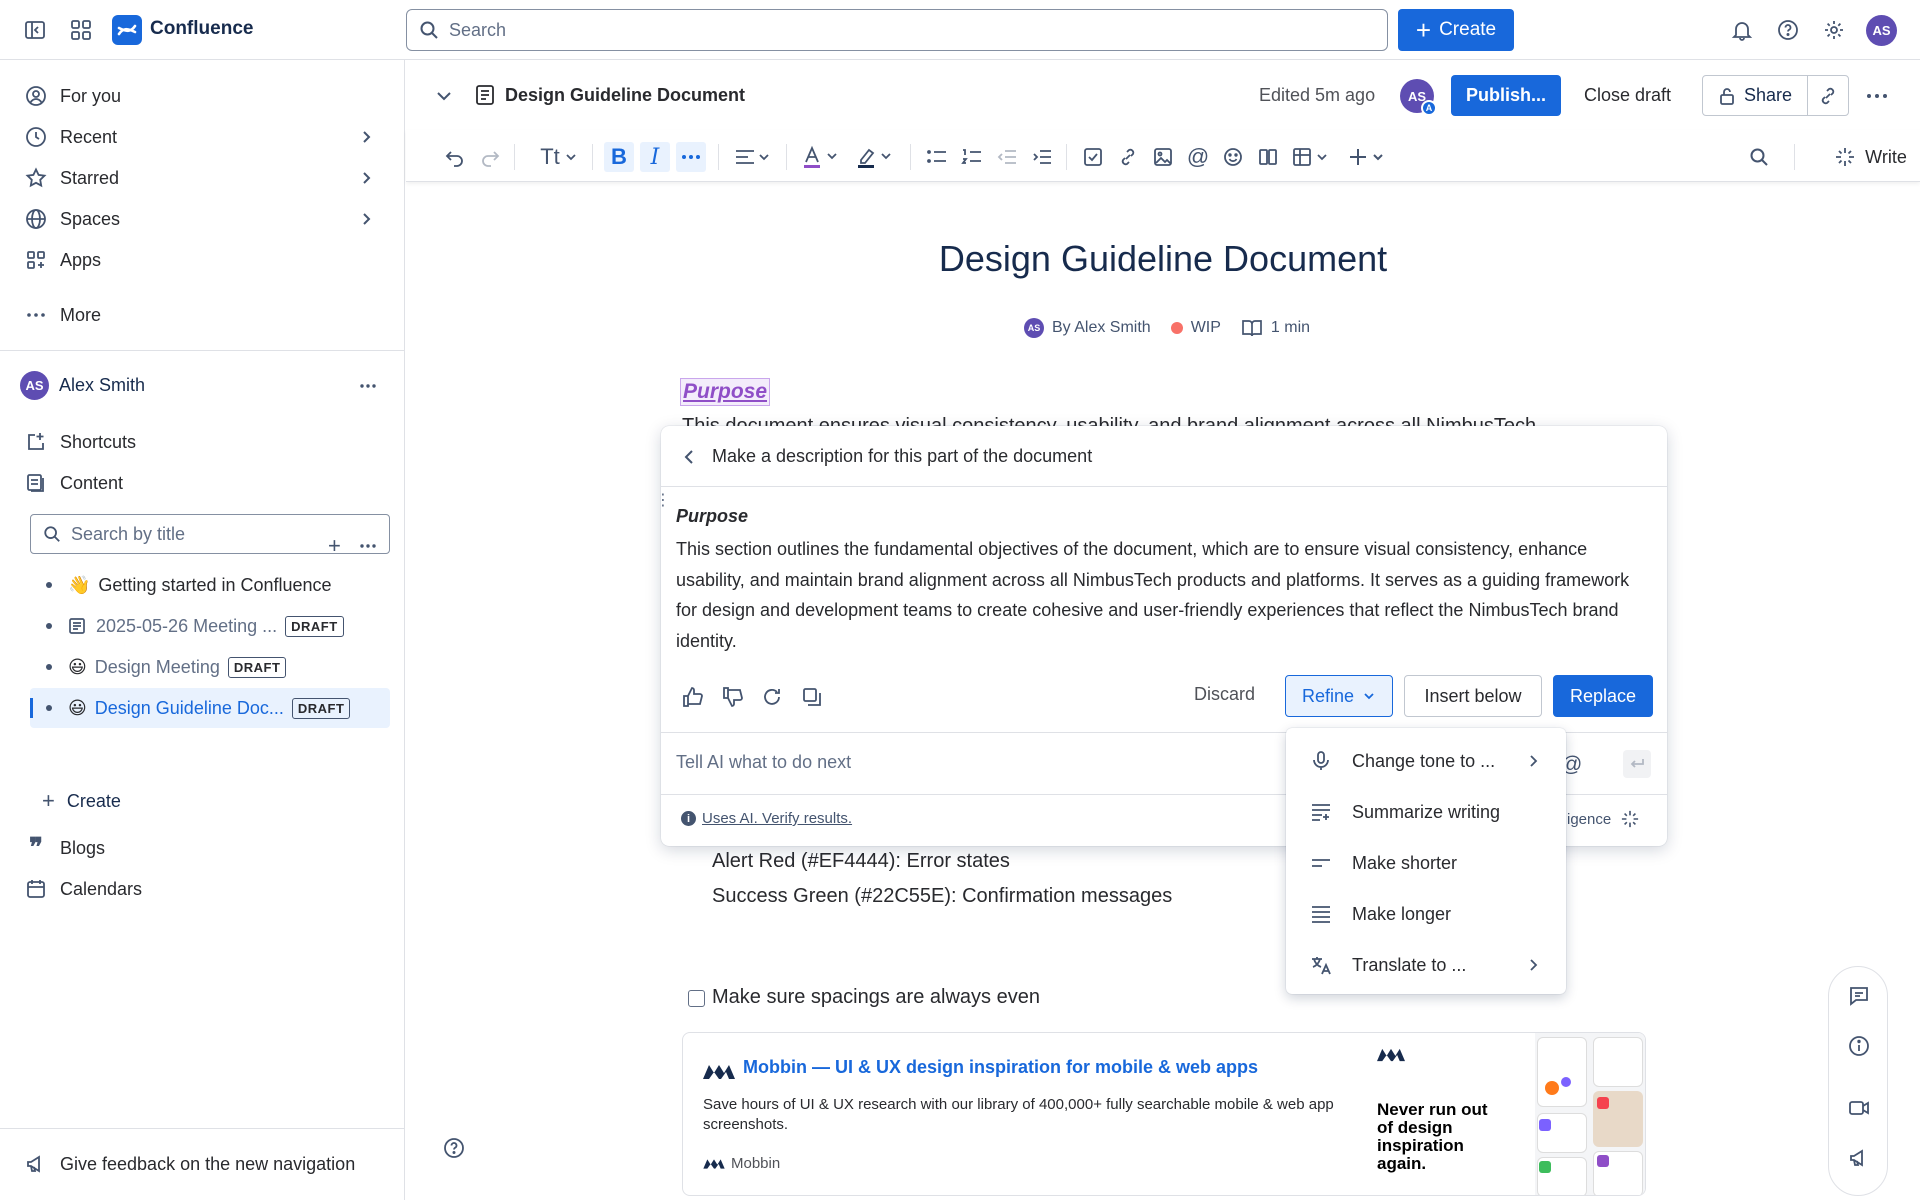 The height and width of the screenshot is (1200, 1920). What do you see at coordinates (691, 157) in the screenshot?
I see `more-formatting-icon` at bounding box center [691, 157].